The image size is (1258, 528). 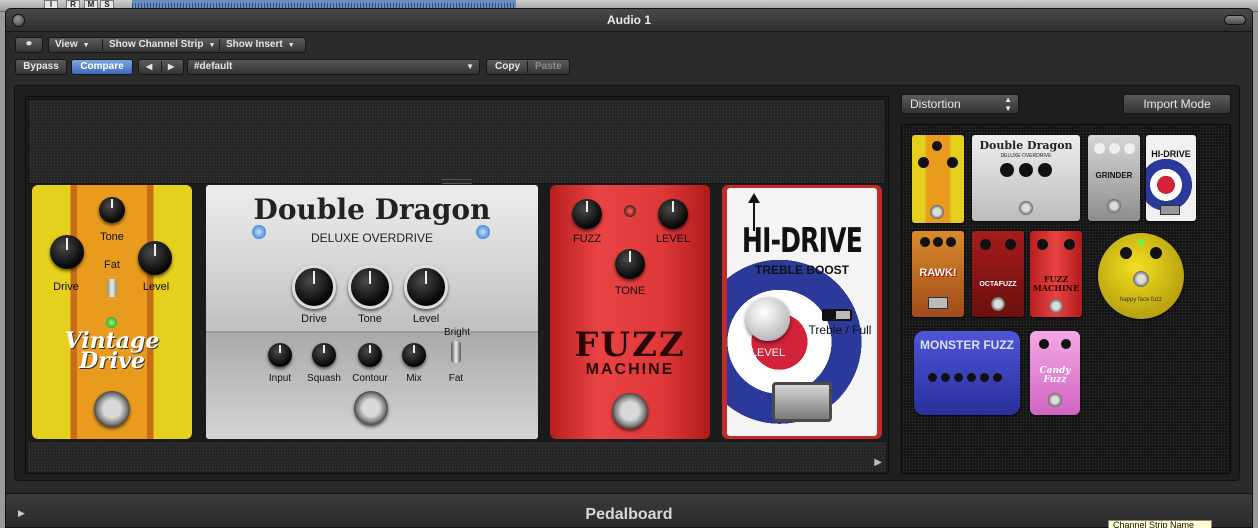 I want to click on thumb-candy-fuzz: Candy Fuzz, so click(x=1055, y=373).